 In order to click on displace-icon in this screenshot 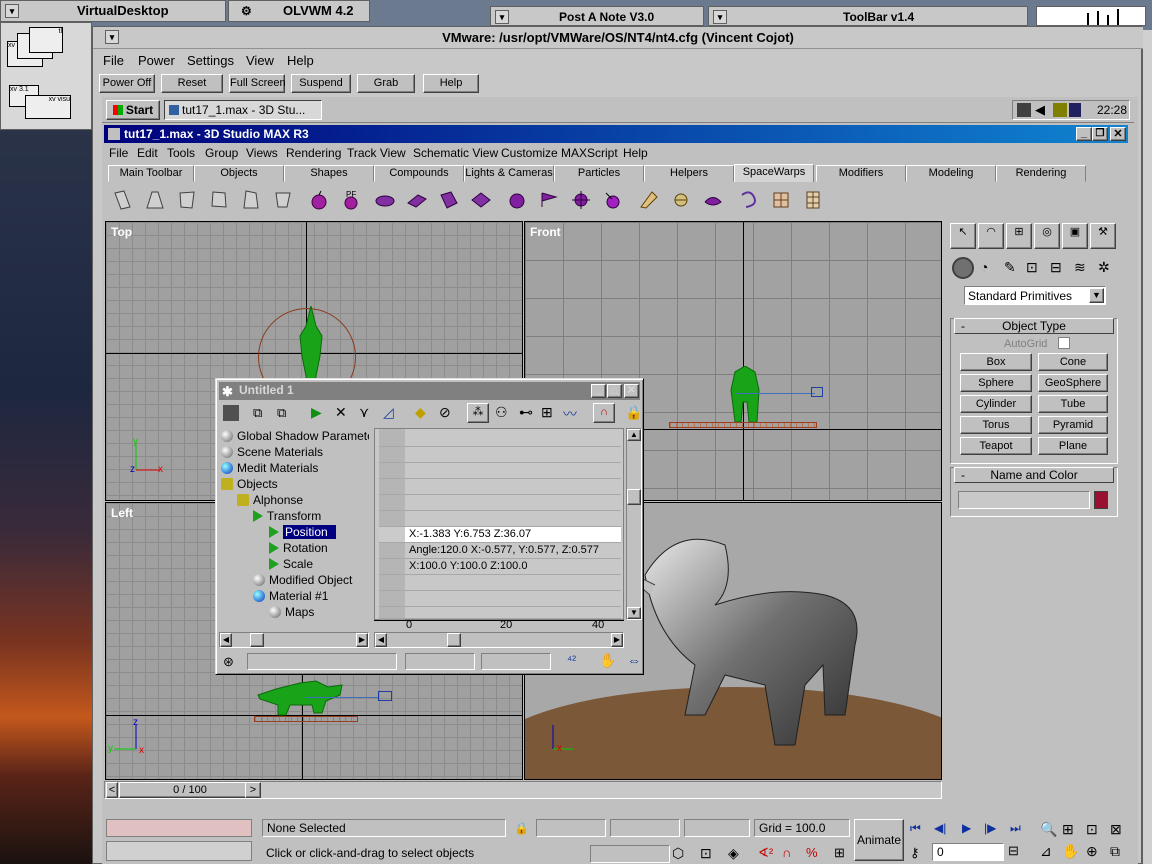, I will do `click(481, 200)`.